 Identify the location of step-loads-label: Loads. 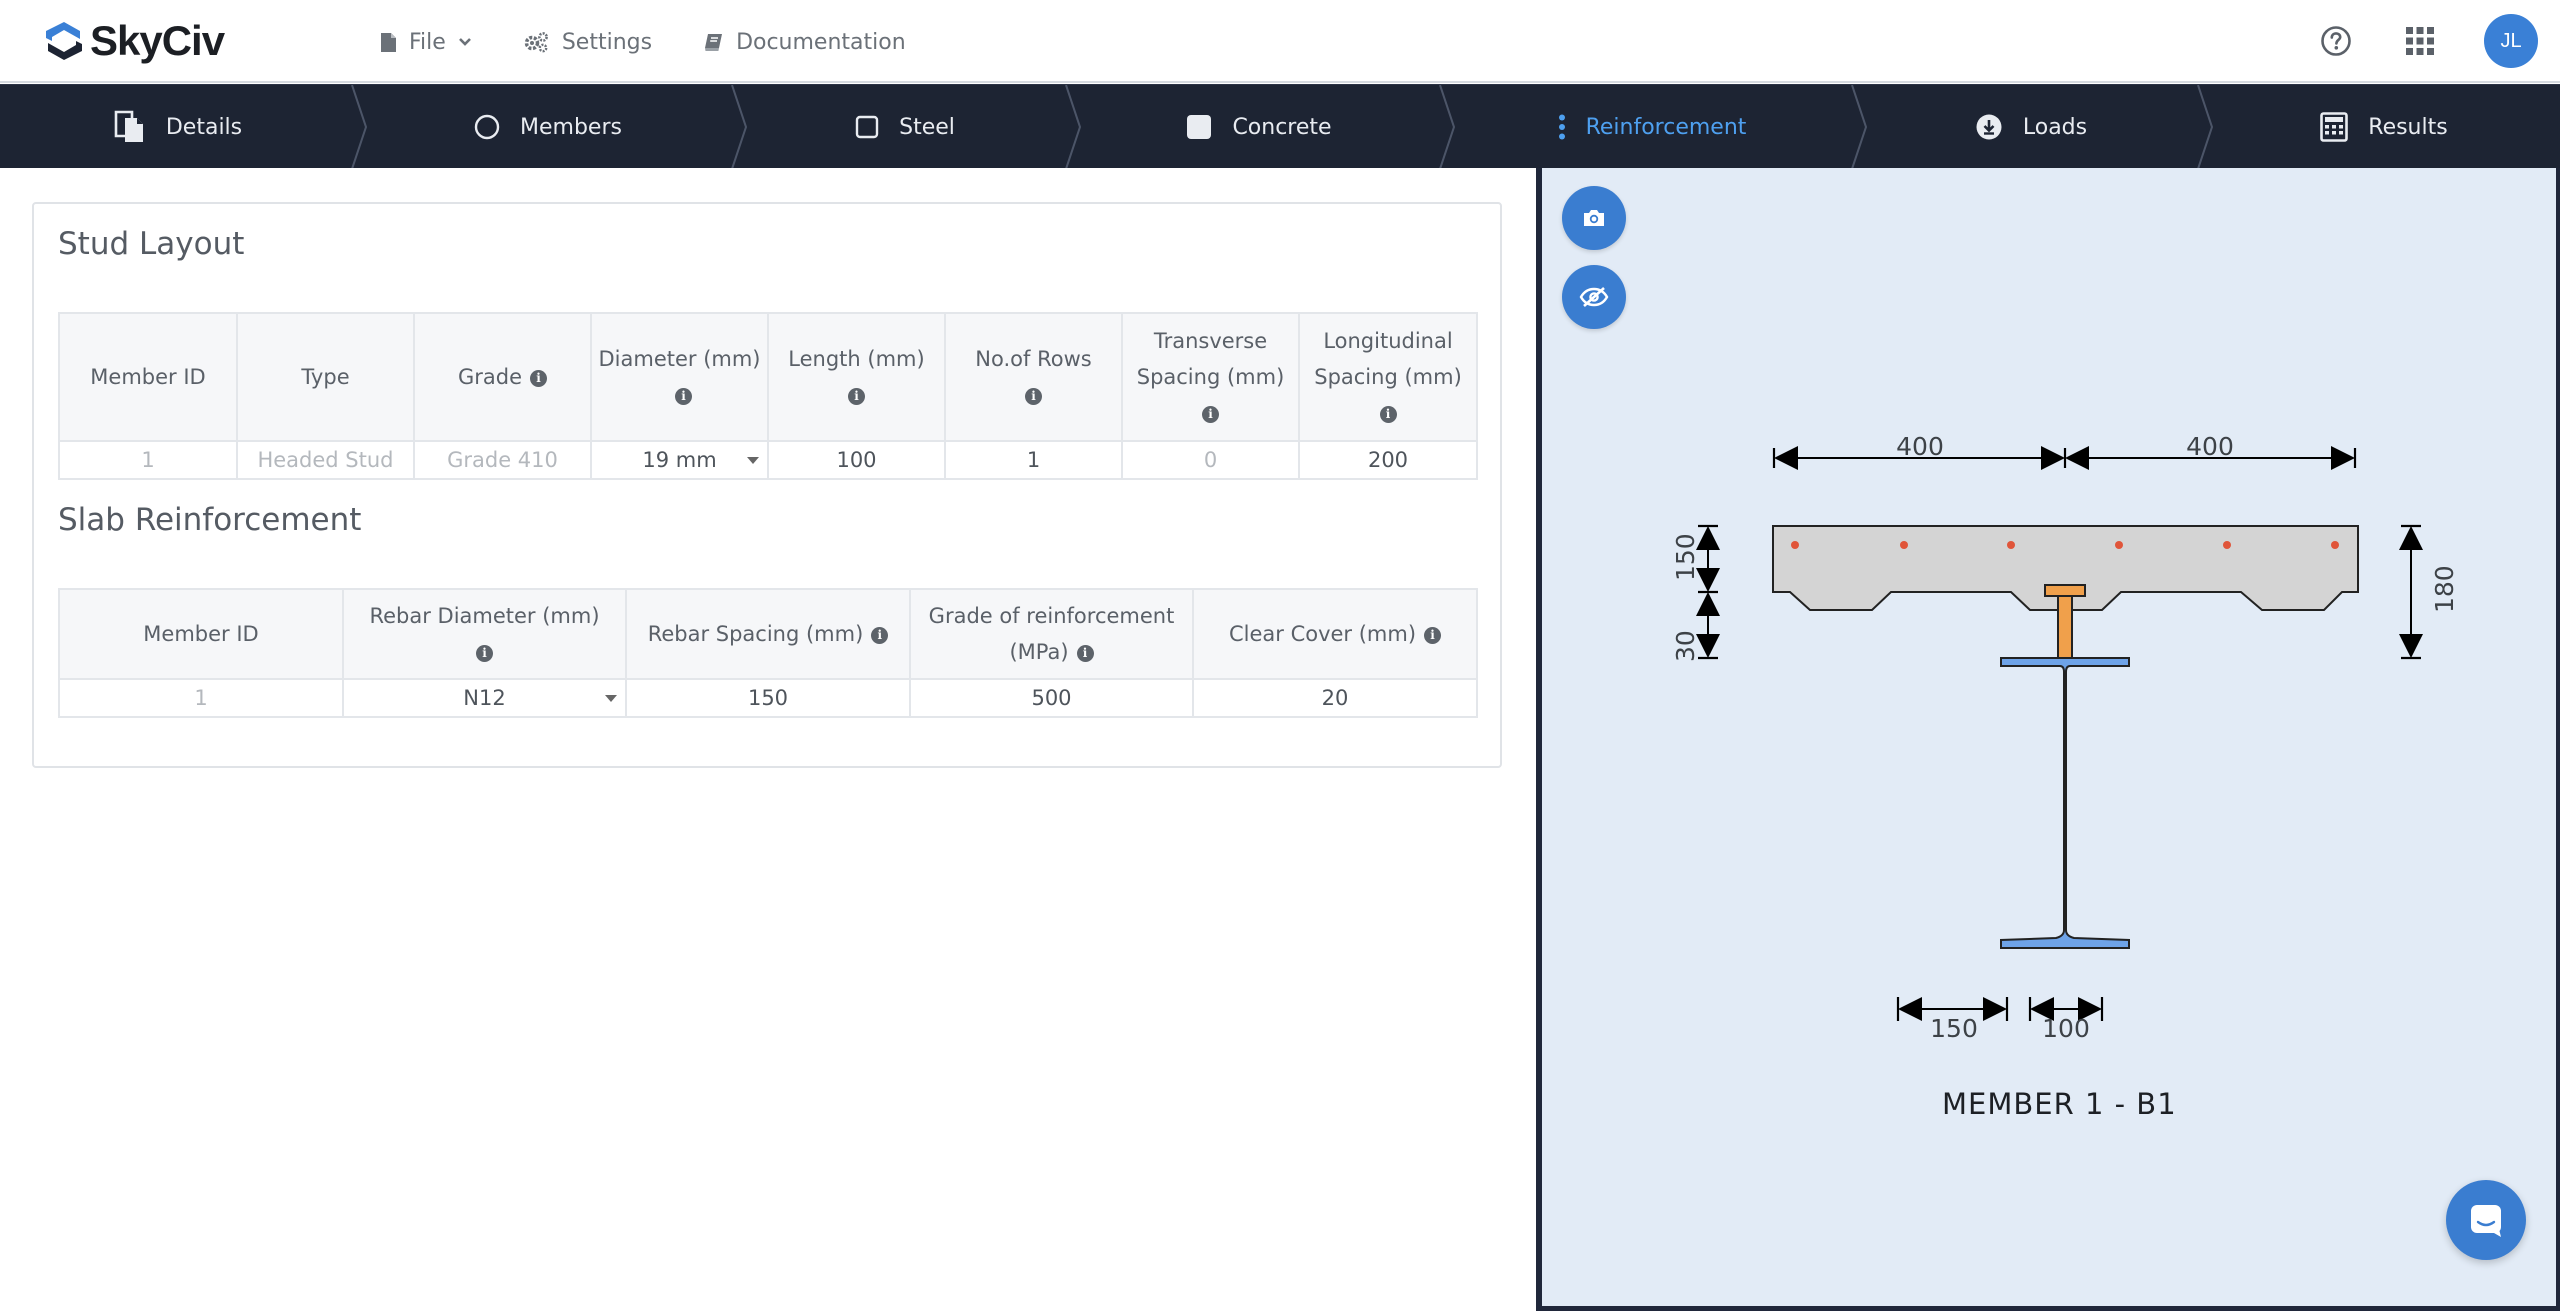
(2055, 127).